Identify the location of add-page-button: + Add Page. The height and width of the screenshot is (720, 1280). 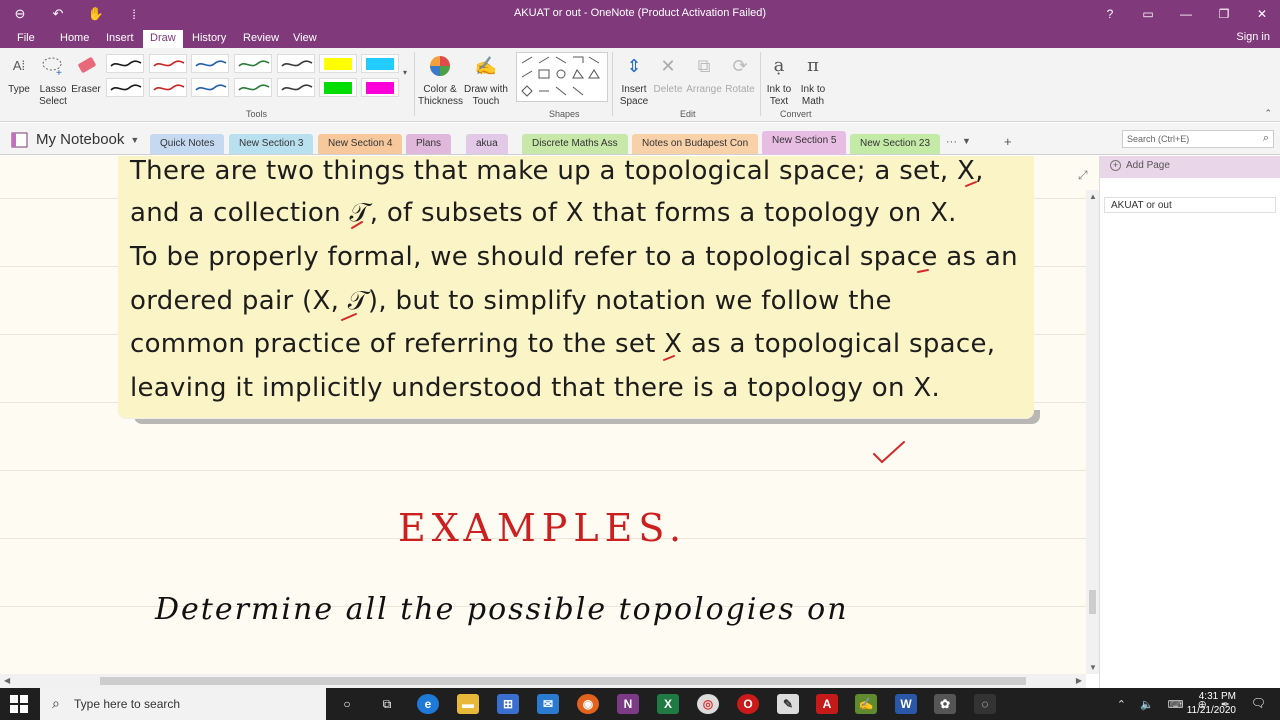
(1190, 167).